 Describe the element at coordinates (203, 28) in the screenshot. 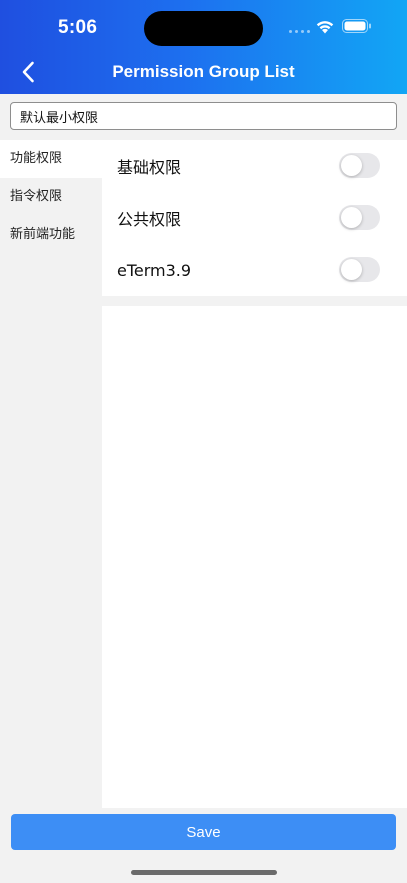

I see `dynamic-island` at that location.